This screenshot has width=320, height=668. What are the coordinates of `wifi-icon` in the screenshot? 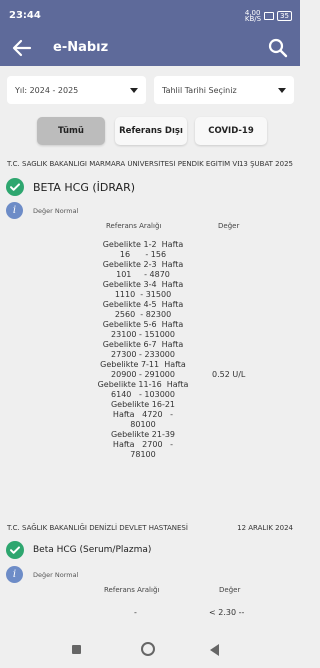 It's located at (269, 16).